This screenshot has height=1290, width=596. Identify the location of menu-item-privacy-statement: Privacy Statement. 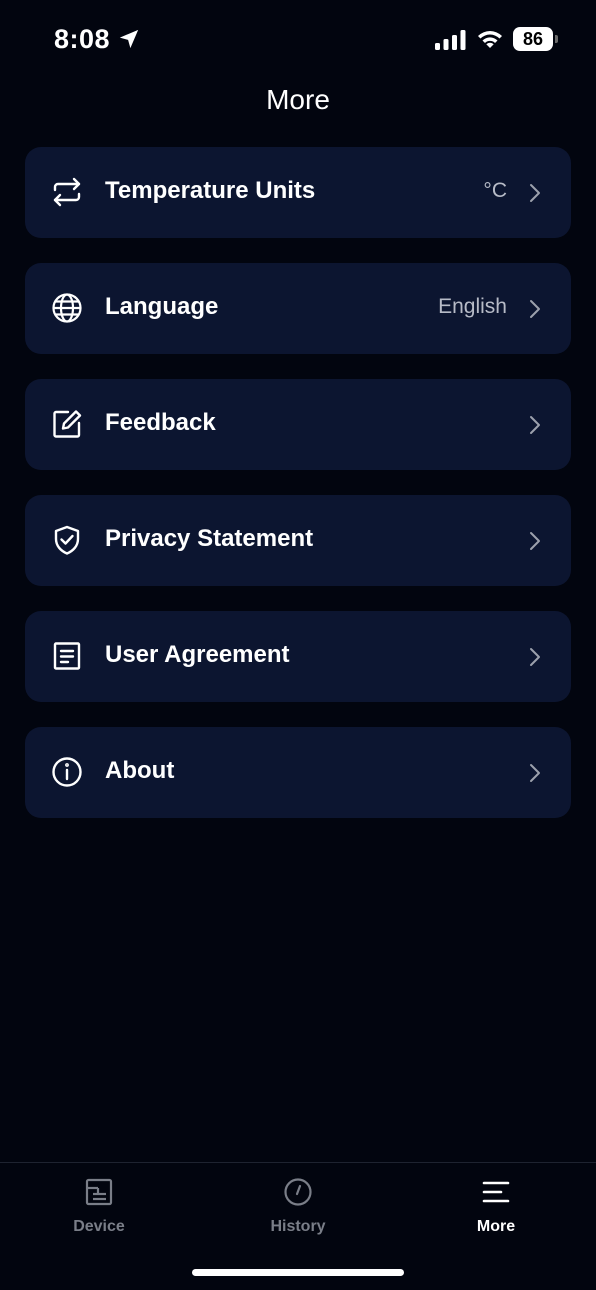
(298, 540).